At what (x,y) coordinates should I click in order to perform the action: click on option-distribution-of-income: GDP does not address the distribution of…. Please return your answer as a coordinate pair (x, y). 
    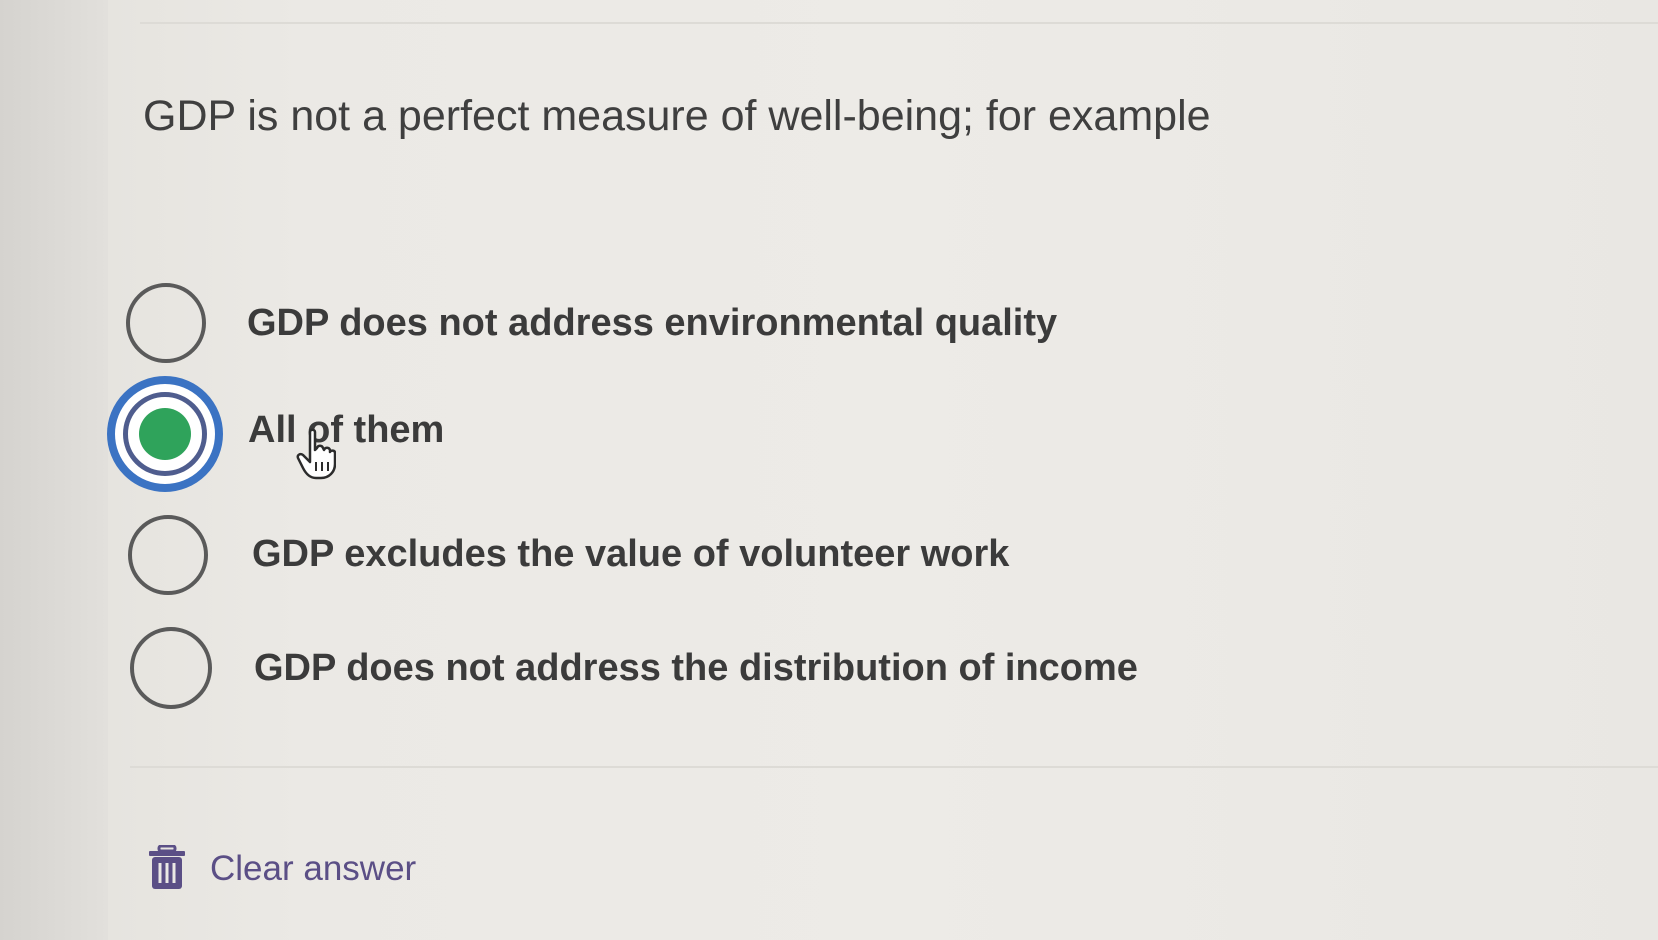
    Looking at the image, I should click on (623, 675).